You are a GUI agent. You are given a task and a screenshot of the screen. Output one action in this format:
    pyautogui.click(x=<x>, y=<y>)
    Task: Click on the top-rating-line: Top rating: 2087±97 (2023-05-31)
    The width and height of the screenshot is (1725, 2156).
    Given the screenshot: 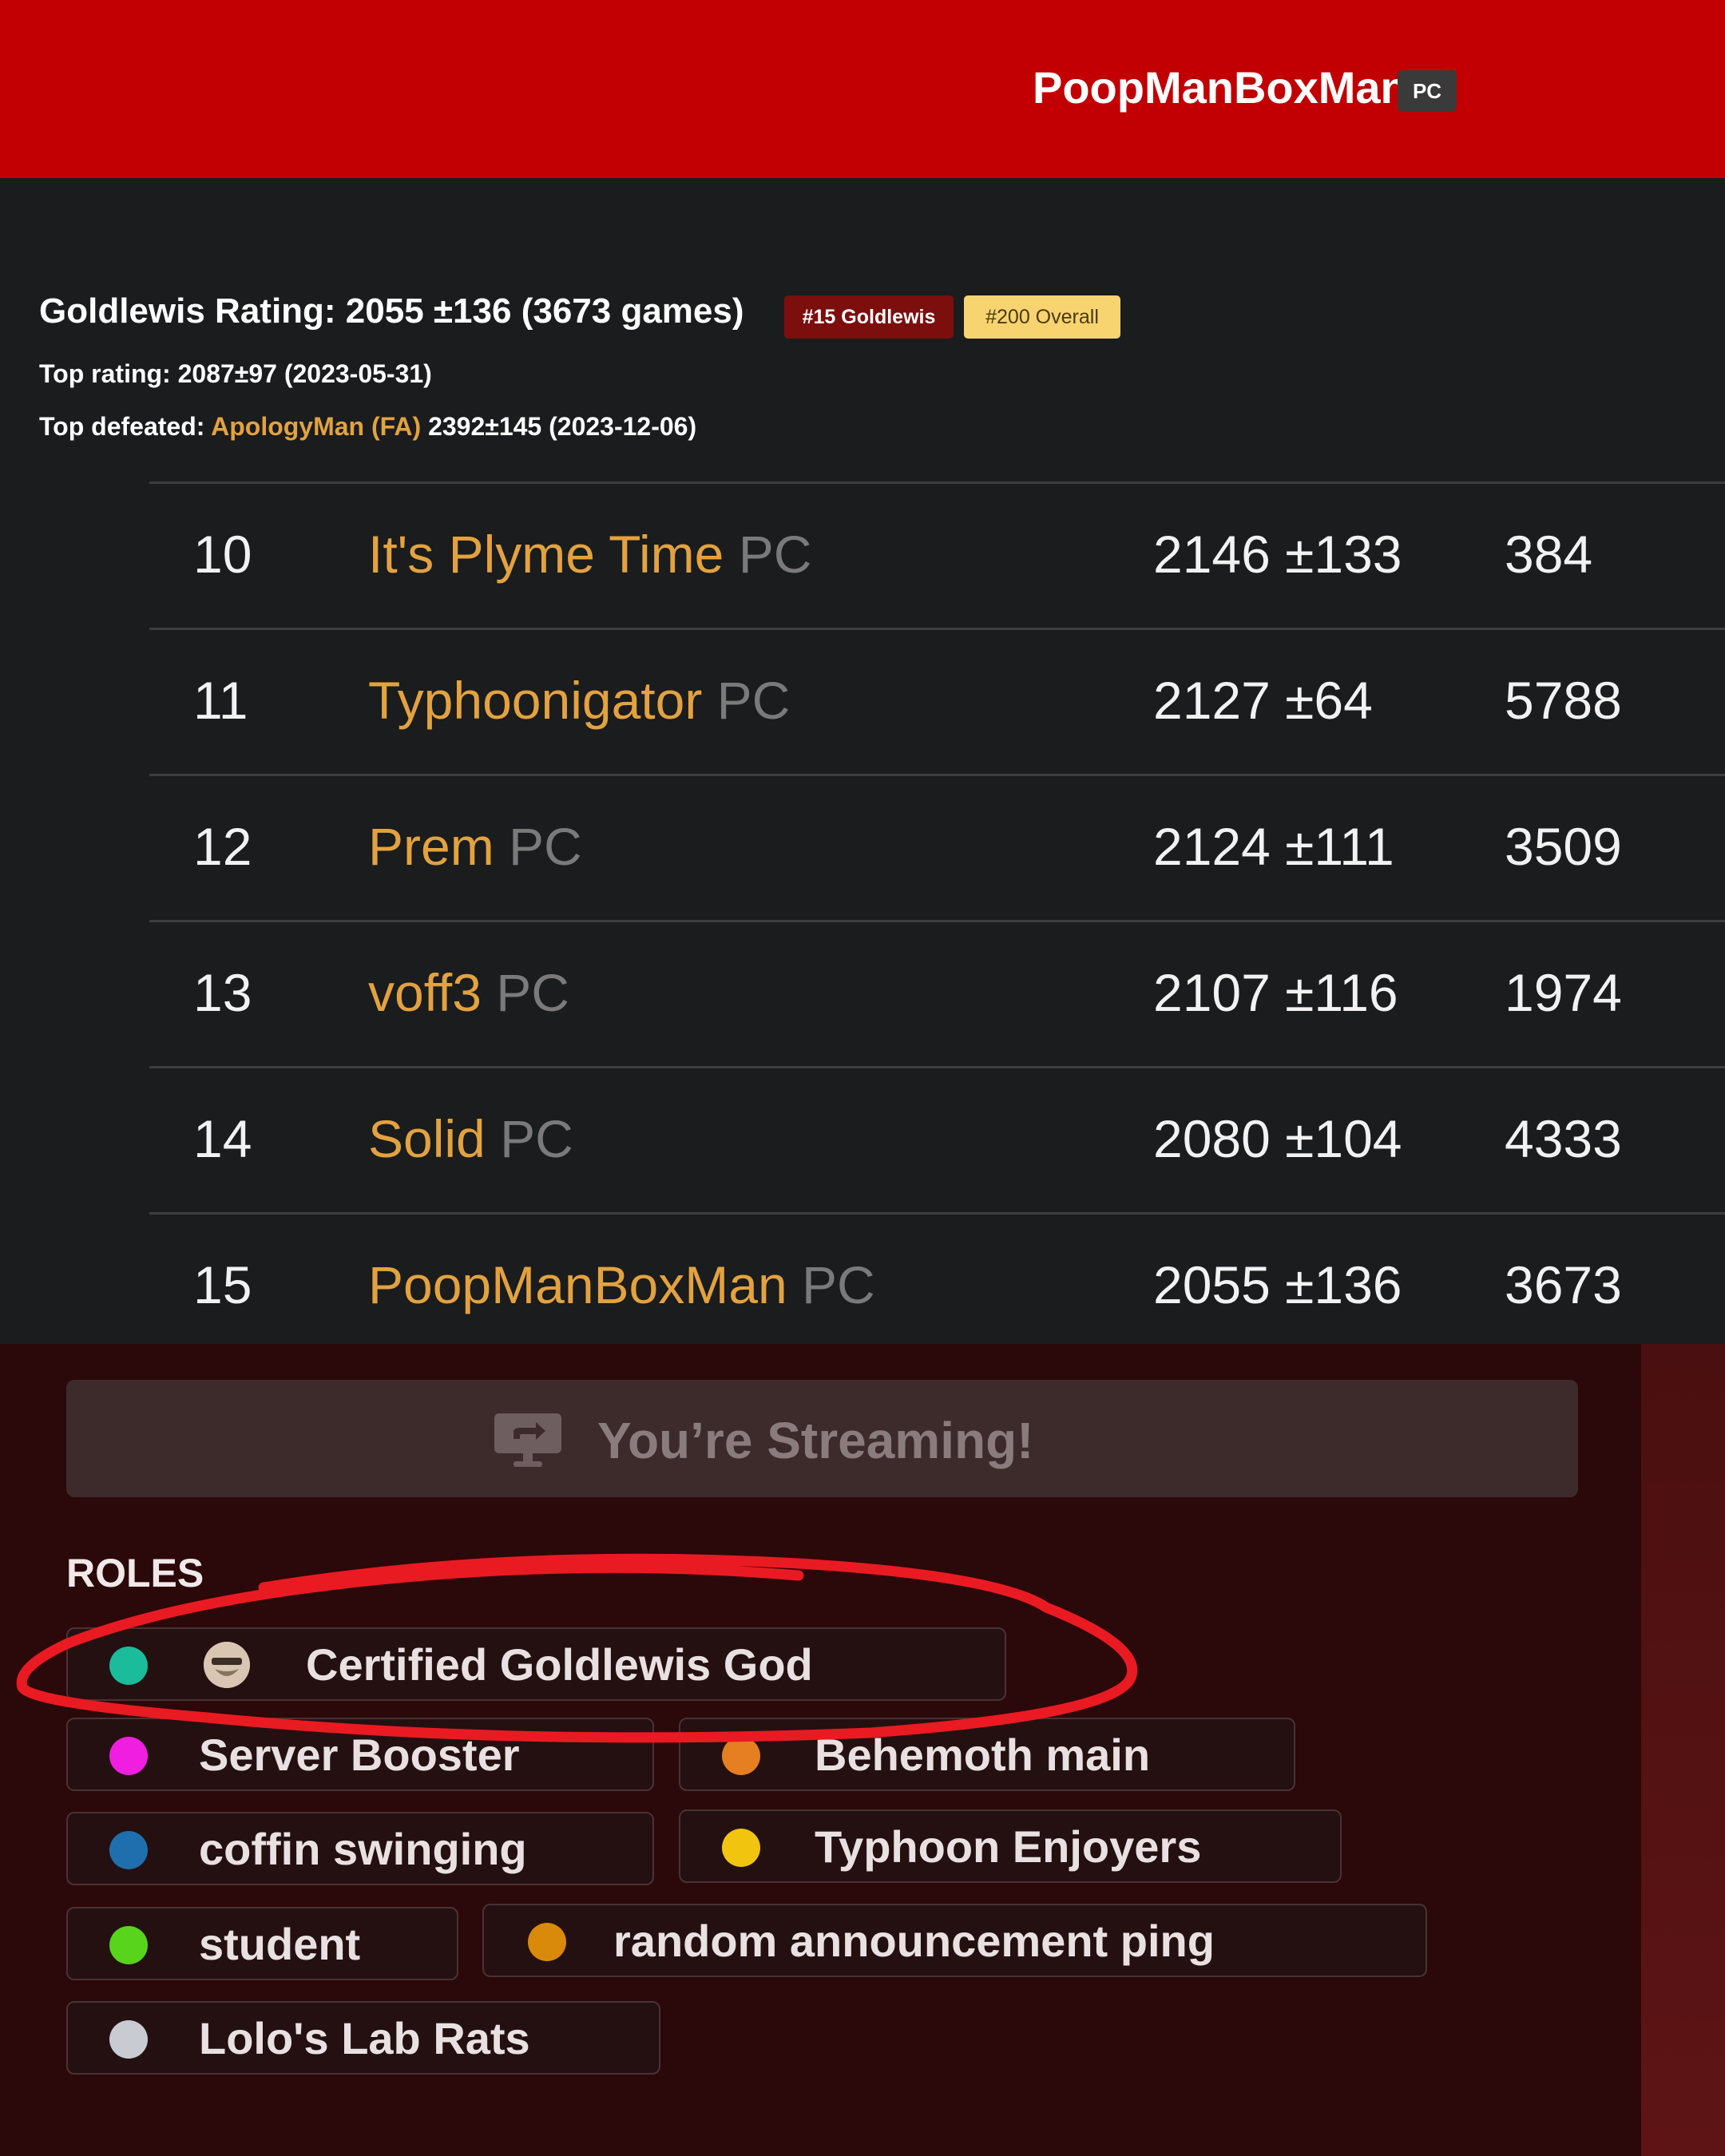 What is the action you would take?
    pyautogui.click(x=236, y=374)
    